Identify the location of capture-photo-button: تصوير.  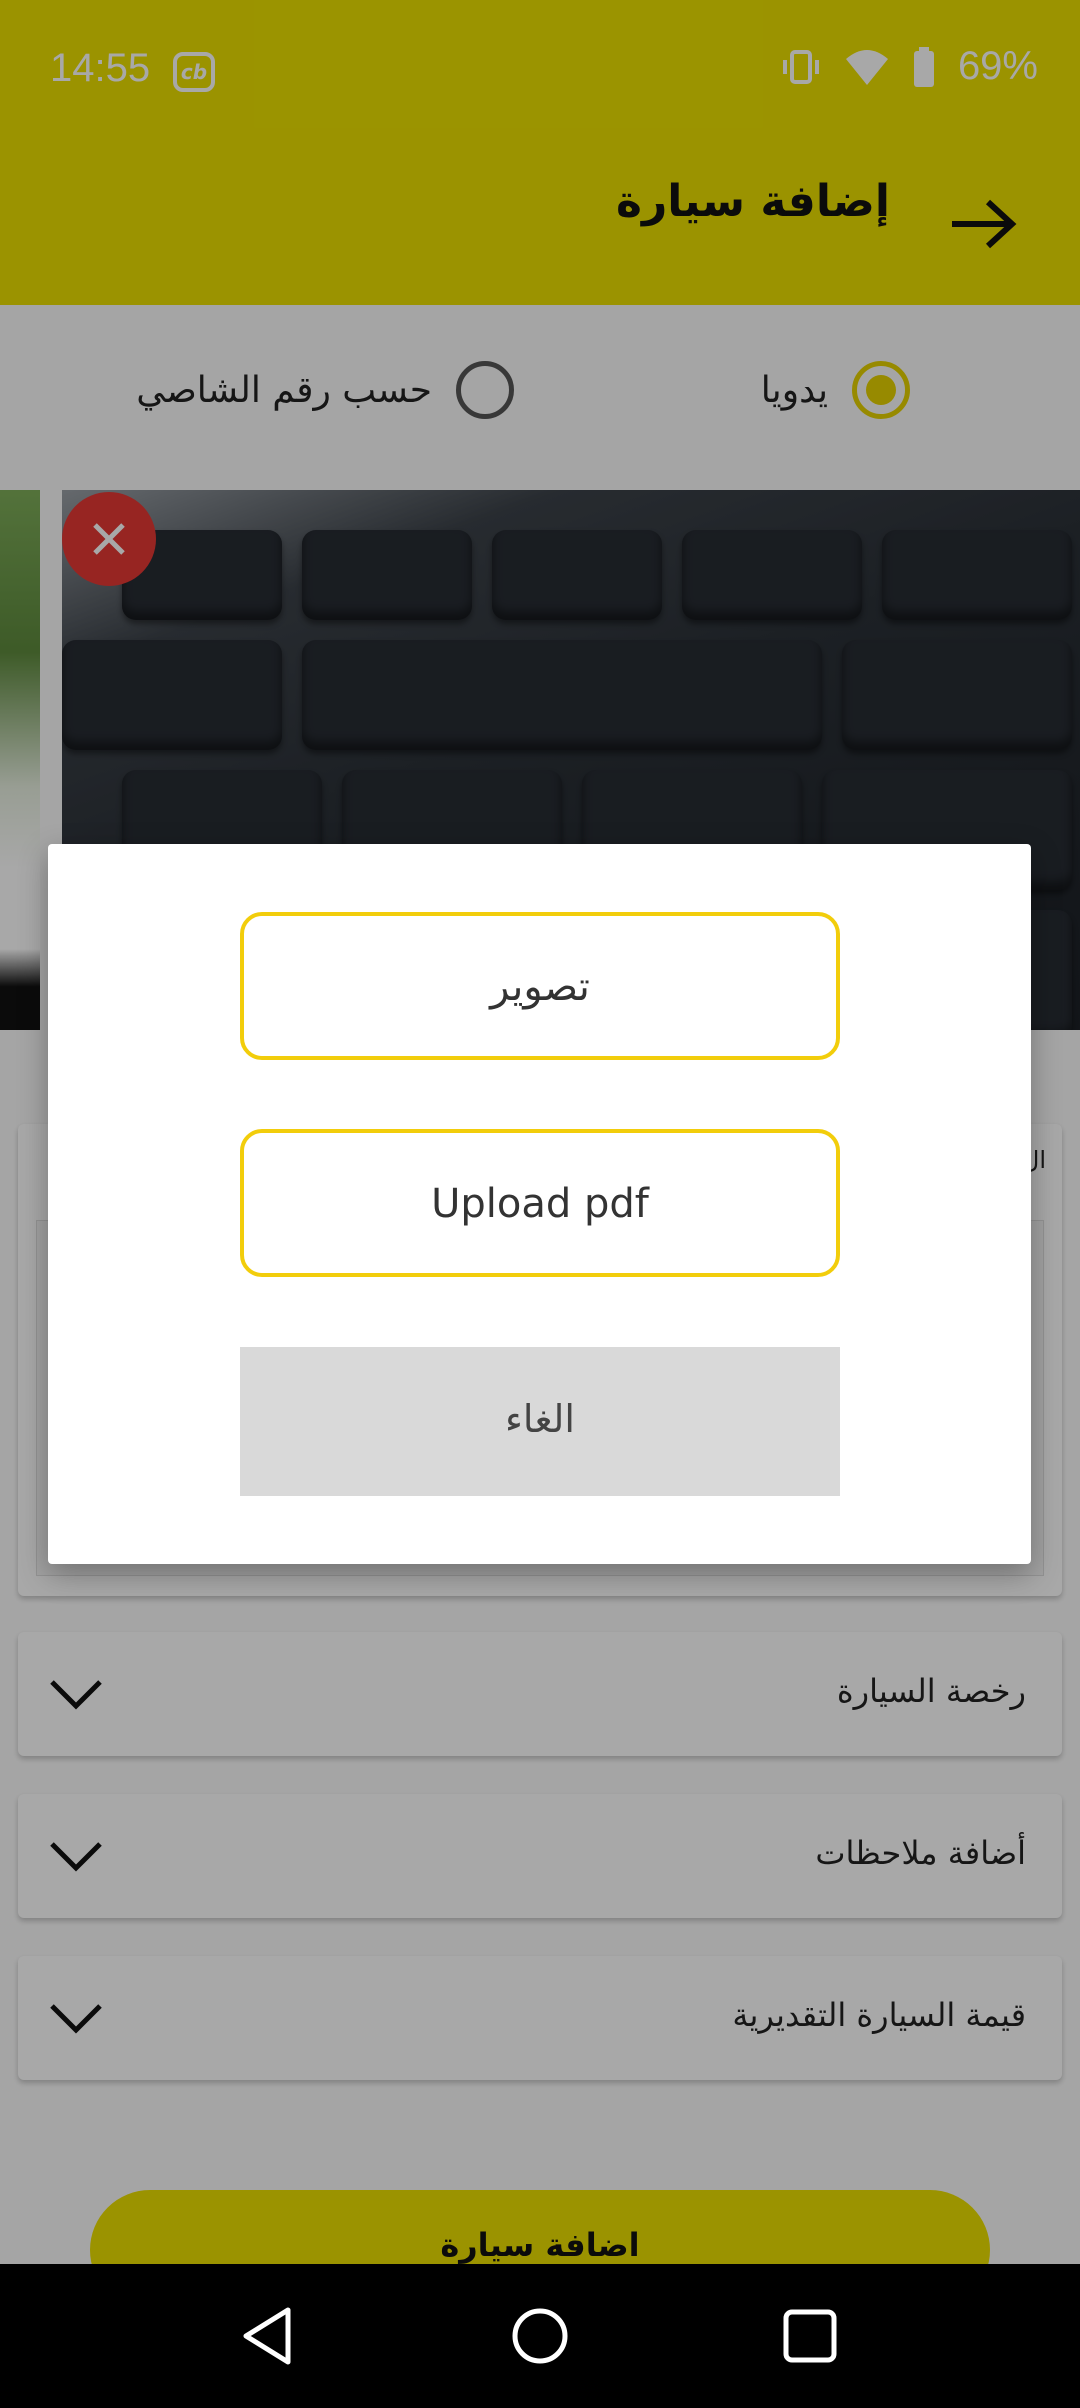
(540, 986).